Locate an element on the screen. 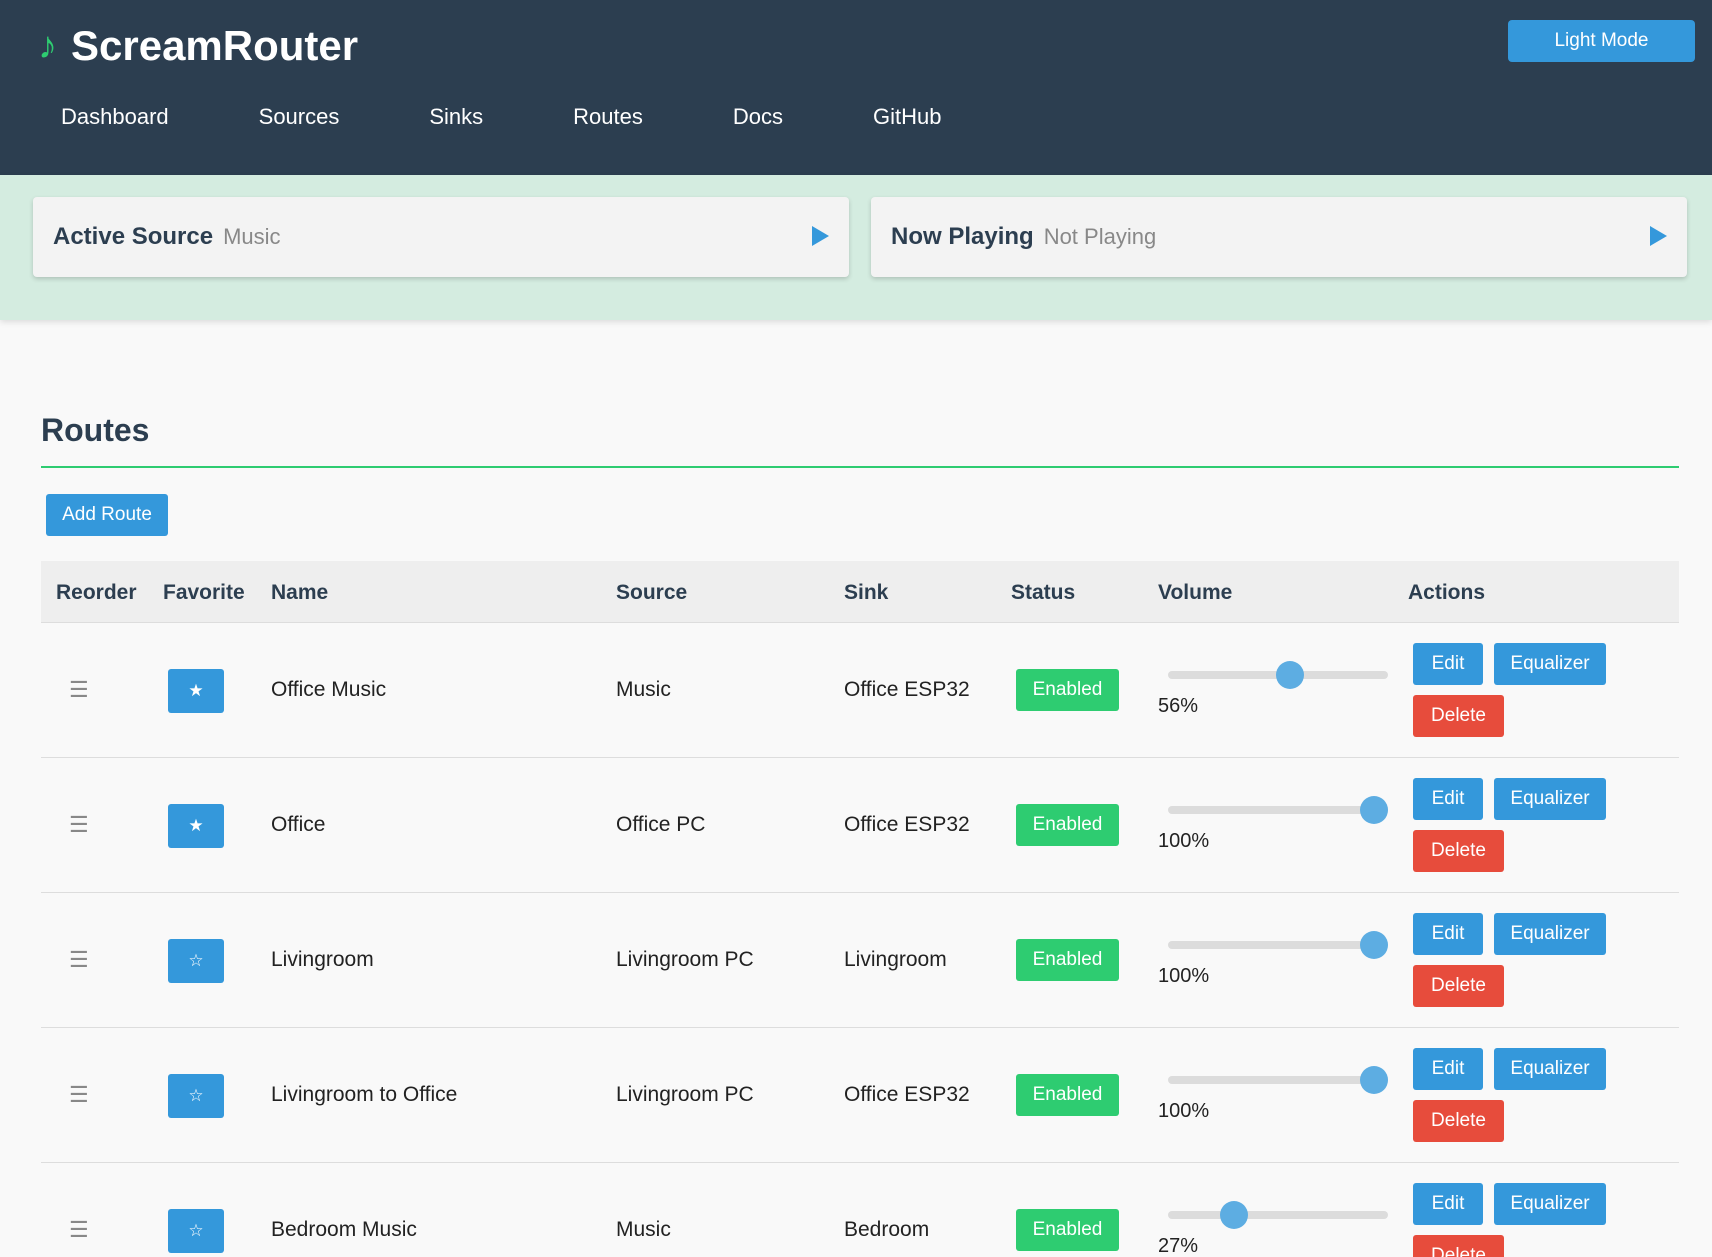  music-note-icon: ♪ is located at coordinates (47, 45).